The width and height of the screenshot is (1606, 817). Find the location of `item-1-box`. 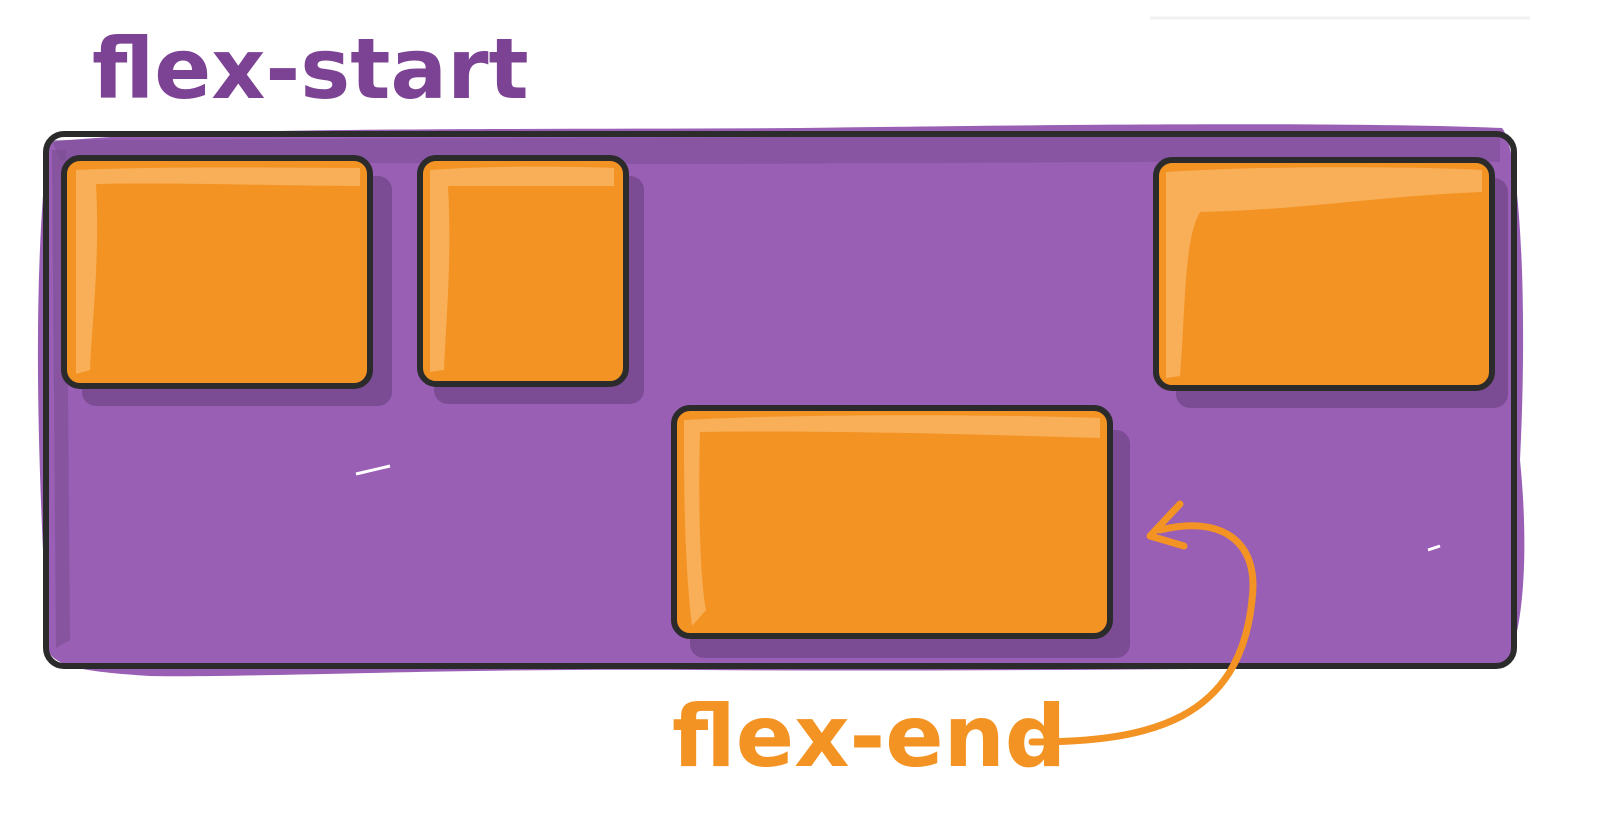

item-1-box is located at coordinates (217, 272).